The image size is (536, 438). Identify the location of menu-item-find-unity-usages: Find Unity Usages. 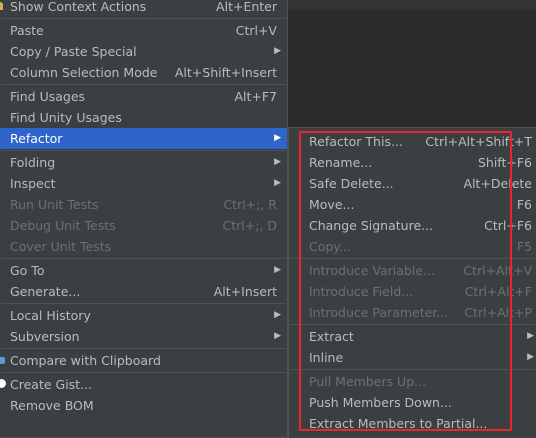
(143, 117).